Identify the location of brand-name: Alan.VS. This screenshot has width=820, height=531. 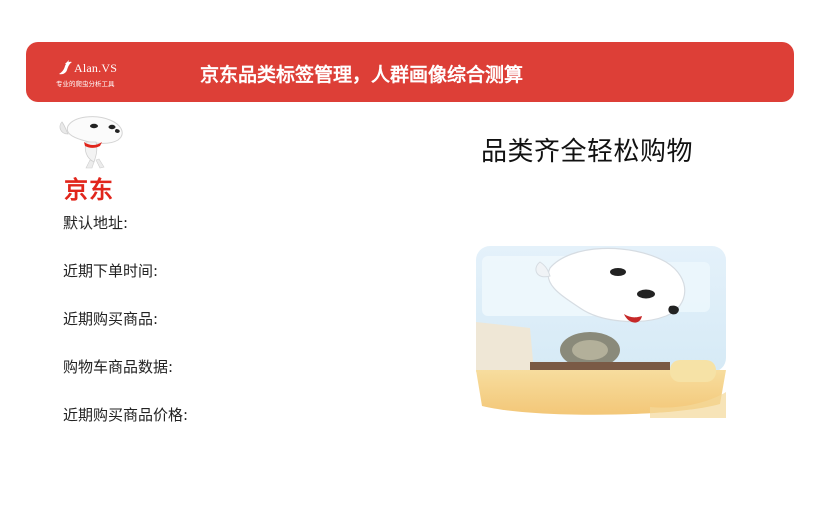
(96, 68).